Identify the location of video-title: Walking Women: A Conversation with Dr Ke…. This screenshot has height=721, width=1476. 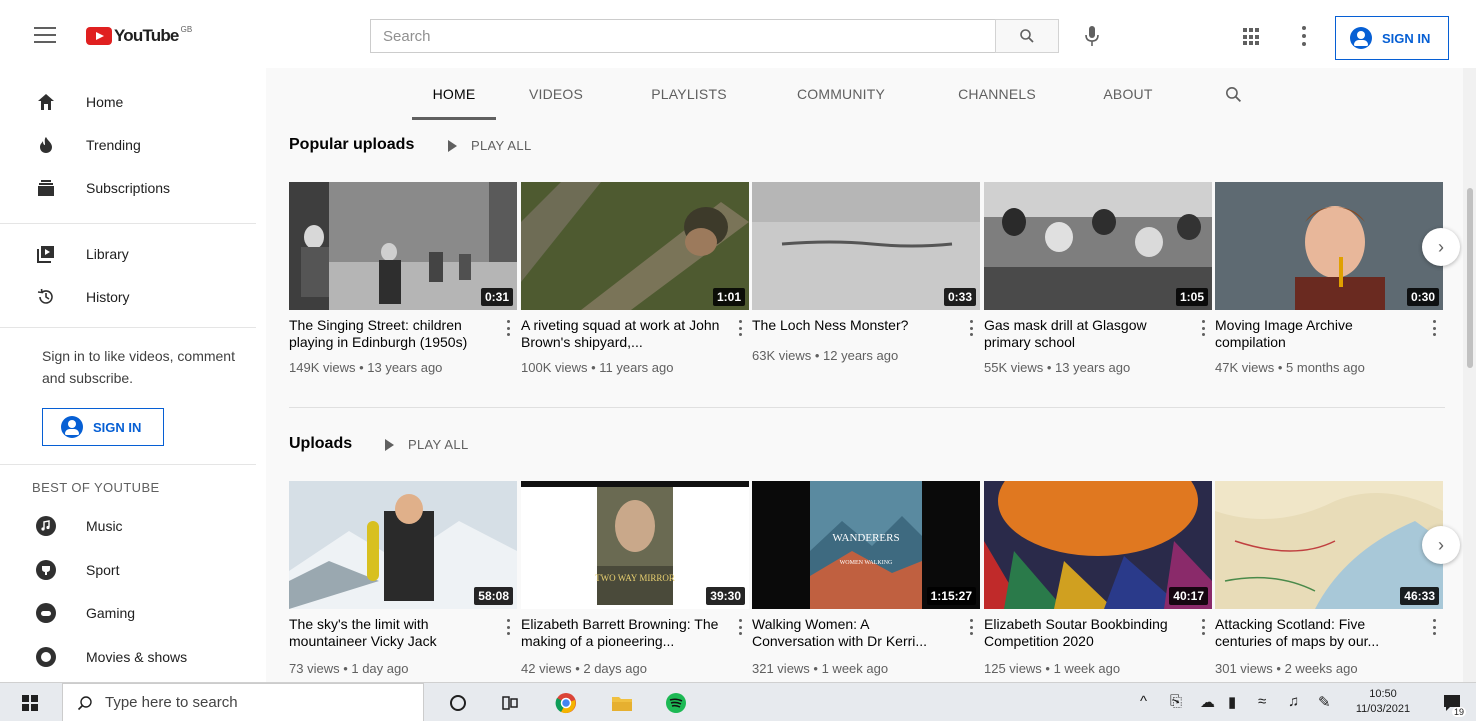
(852, 633).